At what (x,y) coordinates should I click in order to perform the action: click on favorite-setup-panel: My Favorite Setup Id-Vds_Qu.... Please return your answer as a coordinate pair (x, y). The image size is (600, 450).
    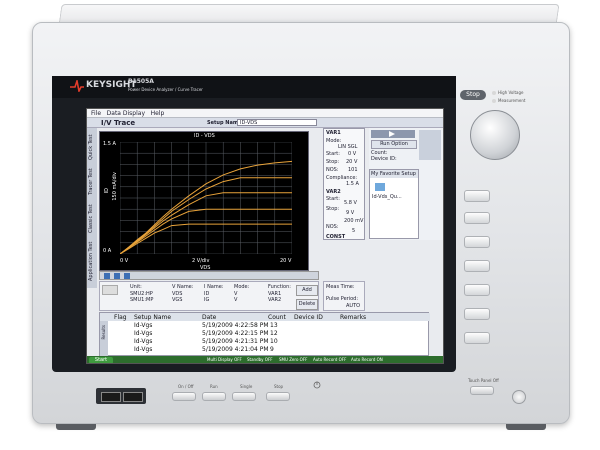
    Looking at the image, I should click on (394, 204).